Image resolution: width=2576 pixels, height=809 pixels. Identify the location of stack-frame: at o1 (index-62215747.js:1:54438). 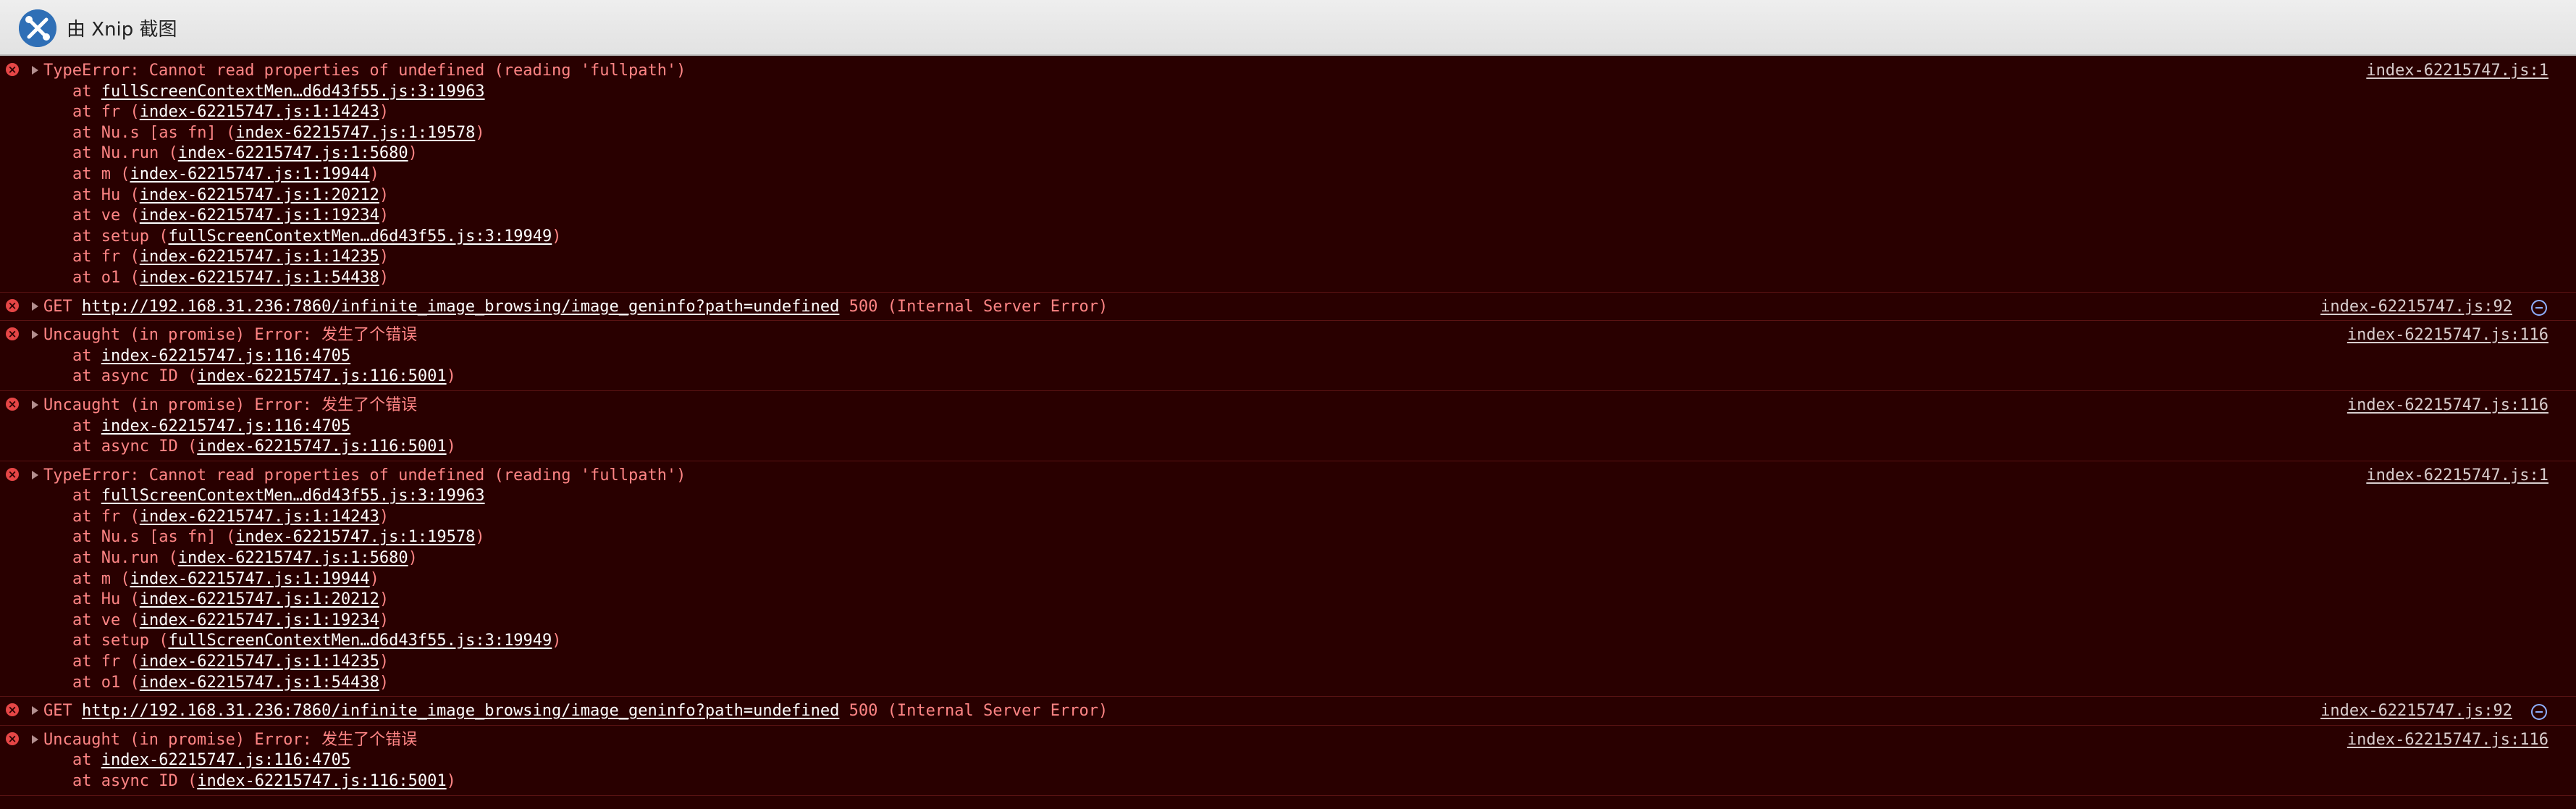
(1288, 278).